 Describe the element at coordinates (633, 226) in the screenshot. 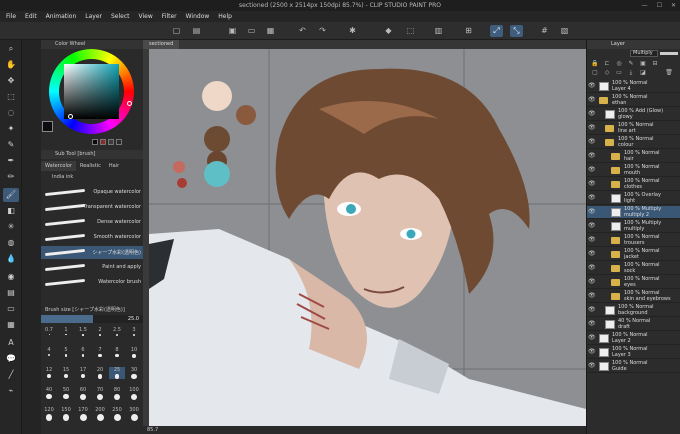

I see `layer-row: 👁 100 % Multiply multiply` at that location.